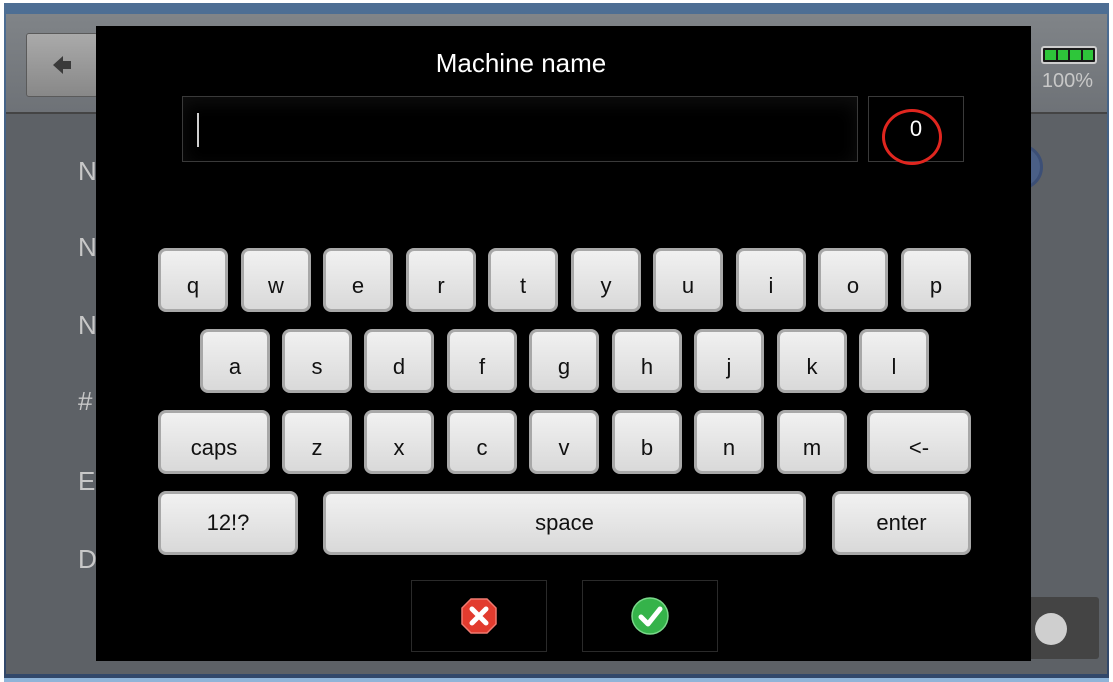  What do you see at coordinates (87, 171) in the screenshot?
I see `bg-row-label-1: N` at bounding box center [87, 171].